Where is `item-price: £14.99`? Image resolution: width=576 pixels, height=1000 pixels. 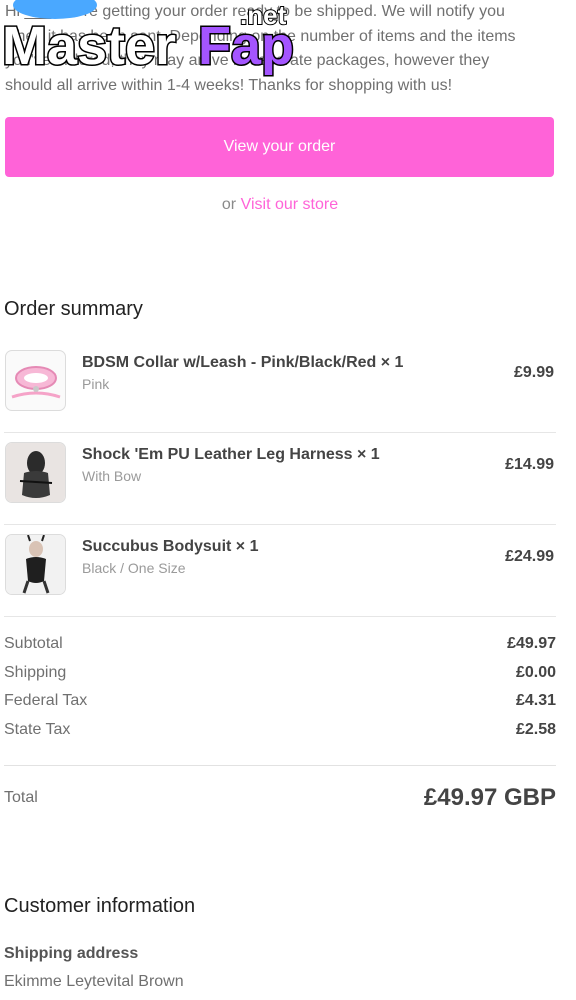 item-price: £14.99 is located at coordinates (529, 464).